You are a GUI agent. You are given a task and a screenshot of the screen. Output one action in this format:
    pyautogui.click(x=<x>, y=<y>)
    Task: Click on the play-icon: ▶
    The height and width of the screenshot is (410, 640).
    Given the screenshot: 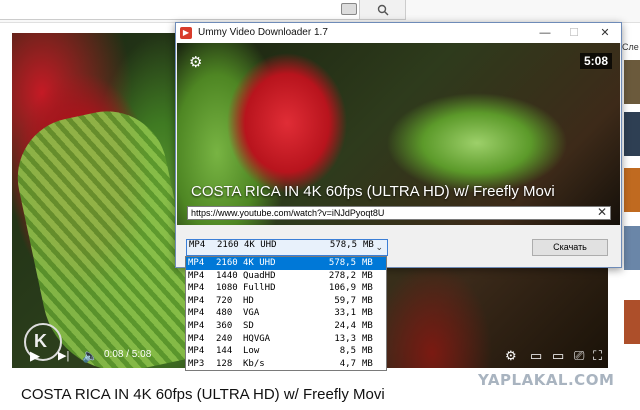 What is the action you would take?
    pyautogui.click(x=35, y=356)
    